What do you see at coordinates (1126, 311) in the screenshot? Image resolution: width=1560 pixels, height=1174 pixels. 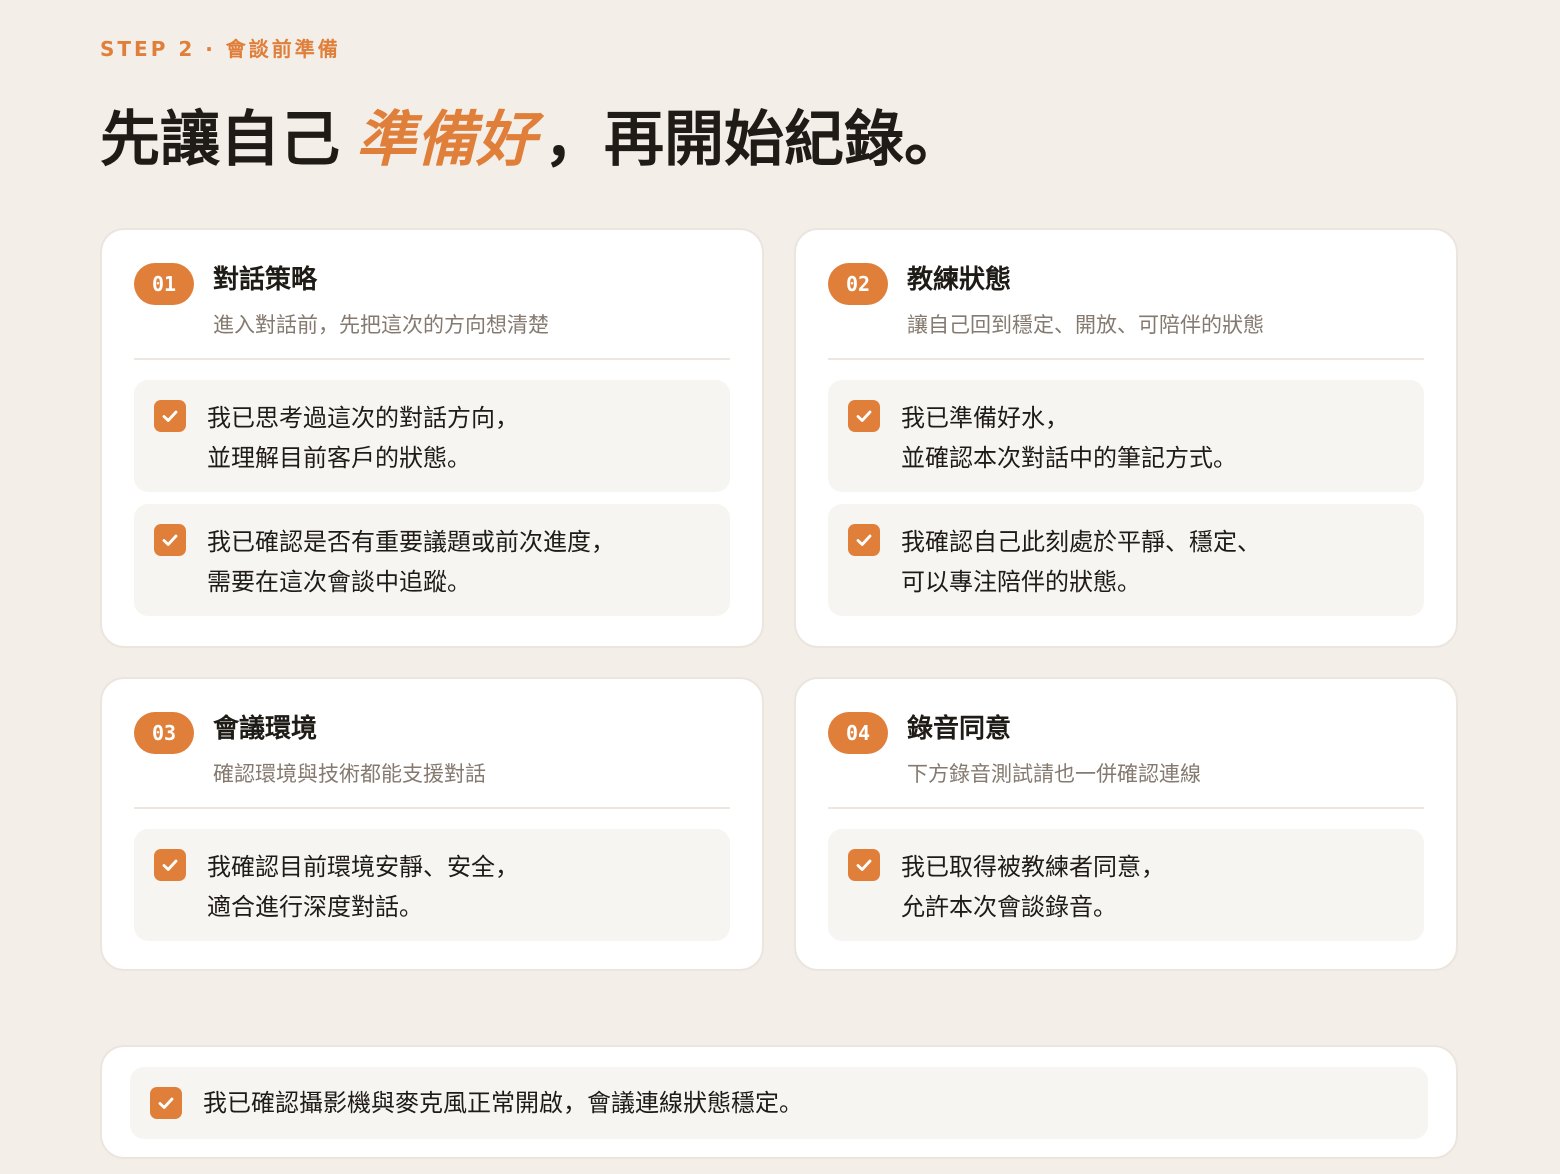 I see `section-header: 02 教練狀態 讓自己回到穩定、開放、可陪伴的狀態` at bounding box center [1126, 311].